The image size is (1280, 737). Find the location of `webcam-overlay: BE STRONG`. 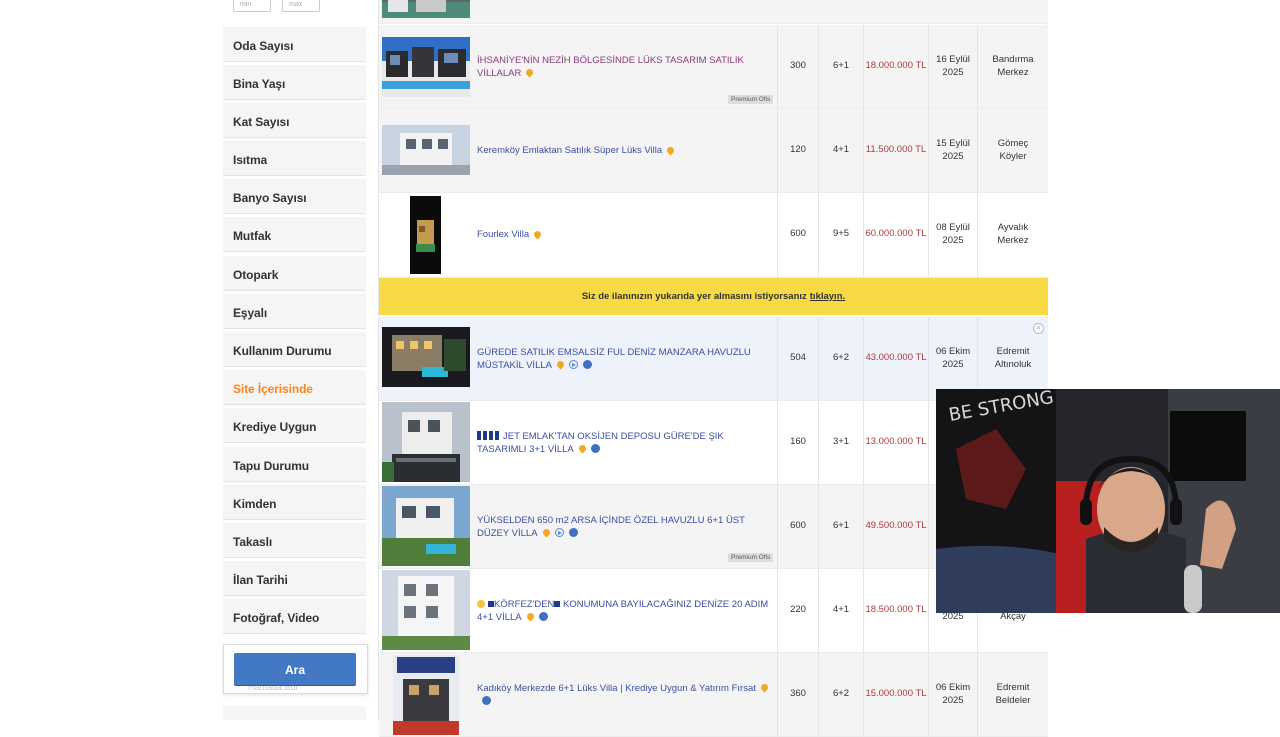

webcam-overlay: BE STRONG is located at coordinates (1108, 501).